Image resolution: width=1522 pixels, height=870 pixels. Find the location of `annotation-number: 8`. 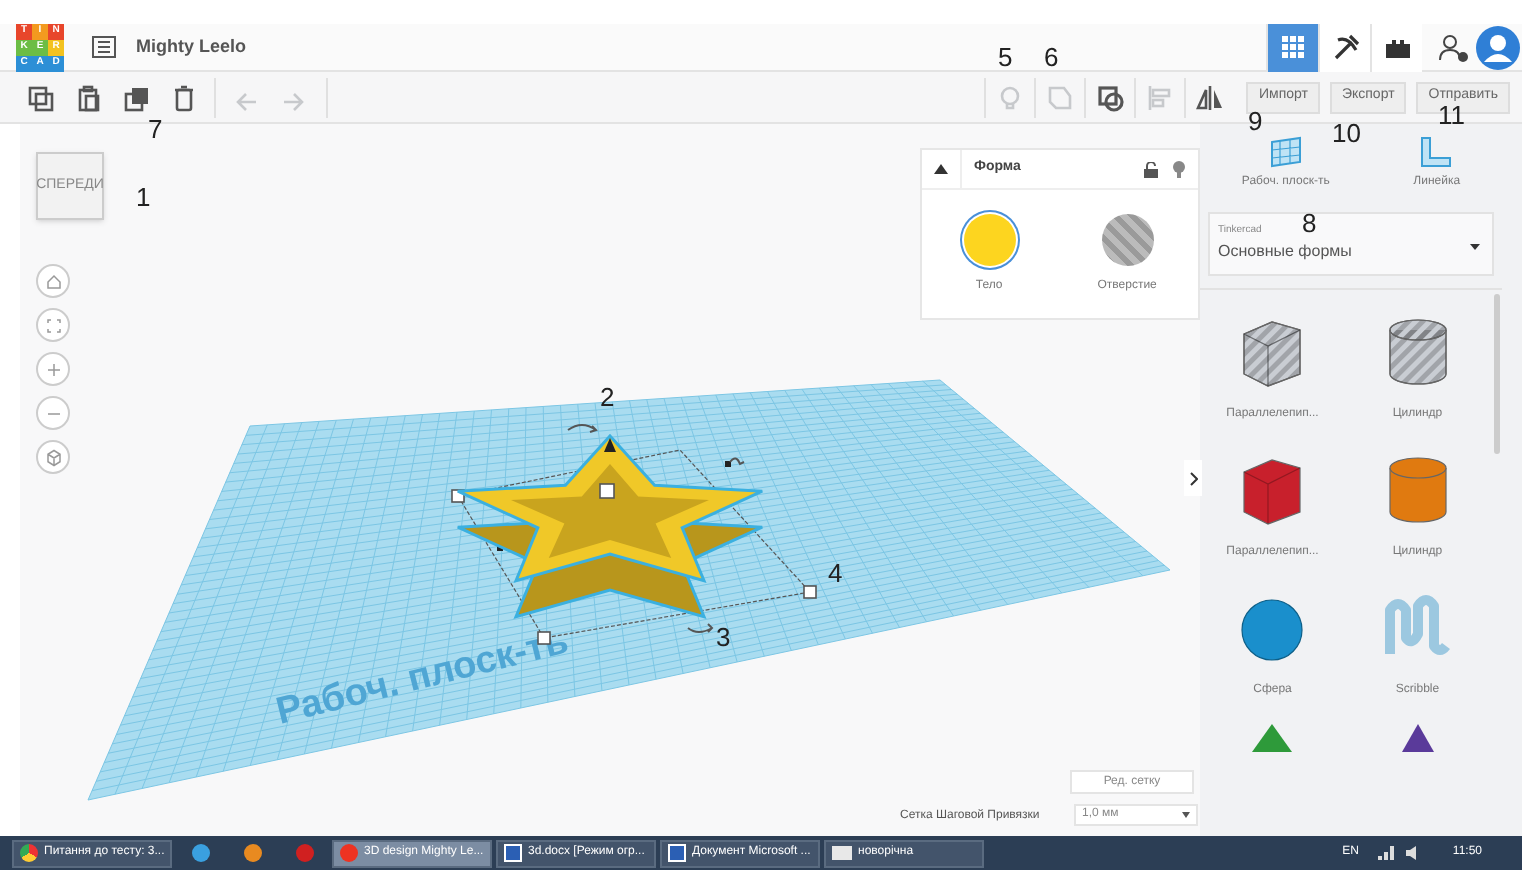

annotation-number: 8 is located at coordinates (1309, 223).